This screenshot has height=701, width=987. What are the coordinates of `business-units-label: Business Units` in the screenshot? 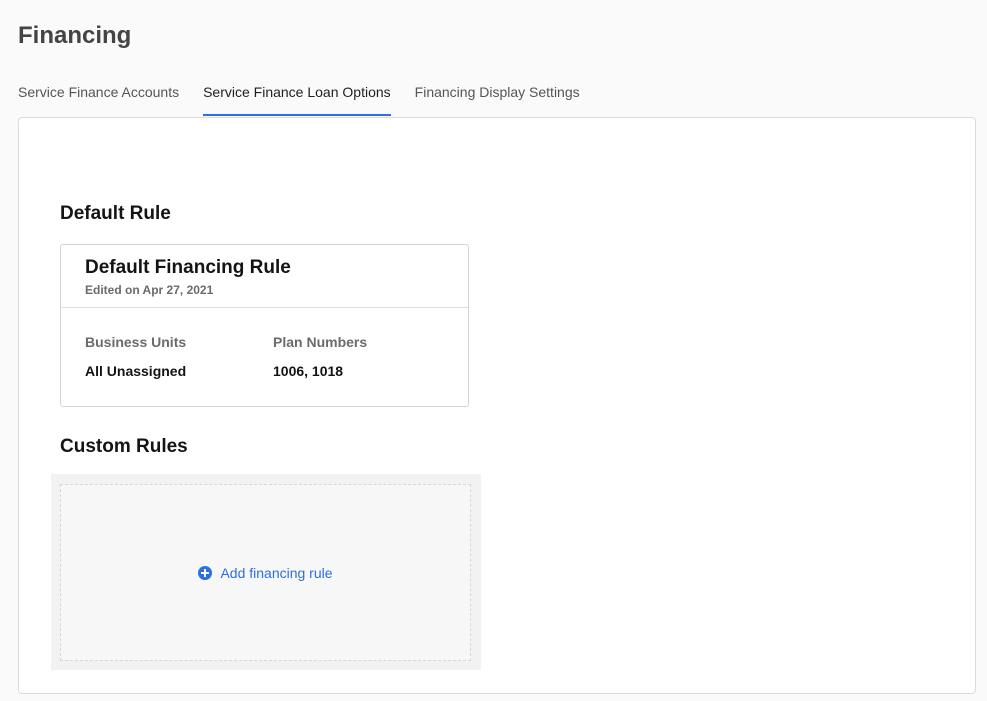 It's located at (136, 342).